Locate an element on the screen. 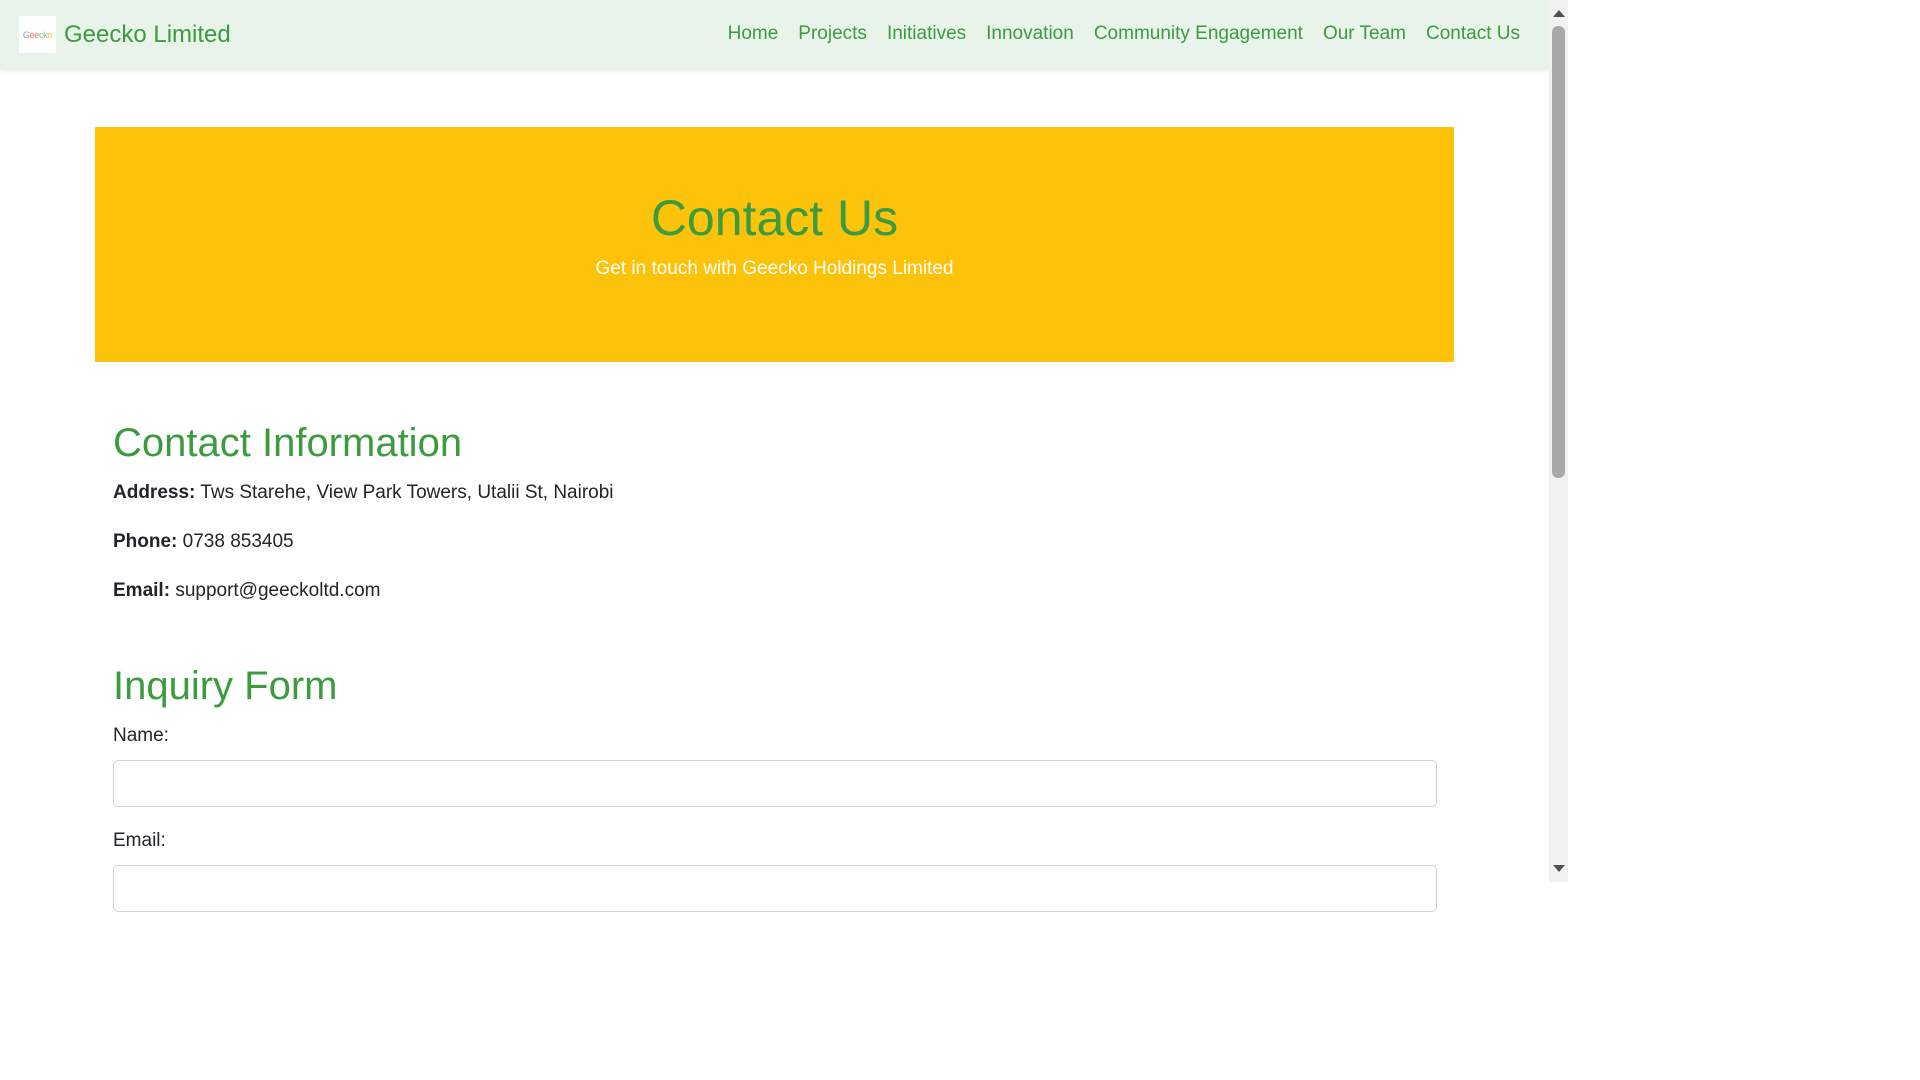 The width and height of the screenshot is (1920, 1080). brand-link: Gee ck o Geecko Limited is located at coordinates (125, 34).